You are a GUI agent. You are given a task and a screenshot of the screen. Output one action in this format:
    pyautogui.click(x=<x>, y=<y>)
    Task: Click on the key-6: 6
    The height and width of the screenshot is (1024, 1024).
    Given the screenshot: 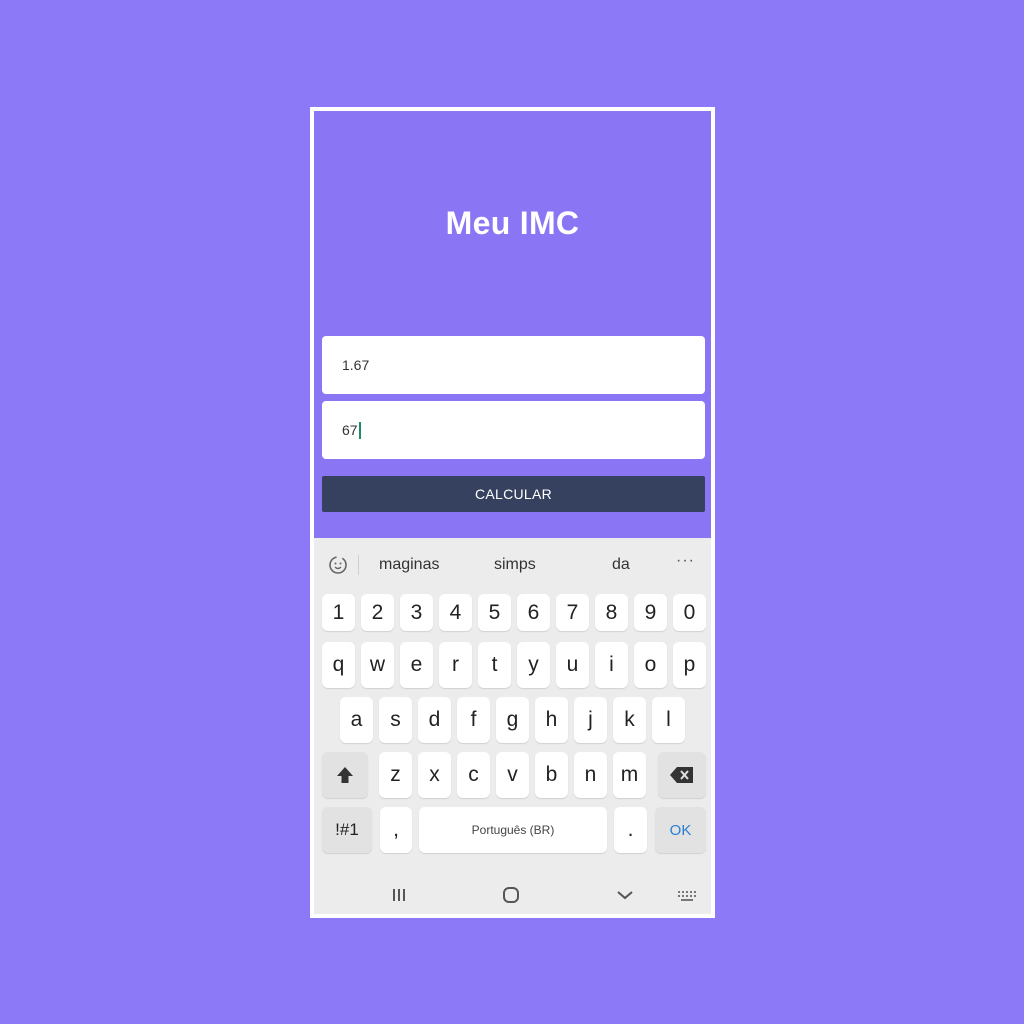 What is the action you would take?
    pyautogui.click(x=533, y=612)
    